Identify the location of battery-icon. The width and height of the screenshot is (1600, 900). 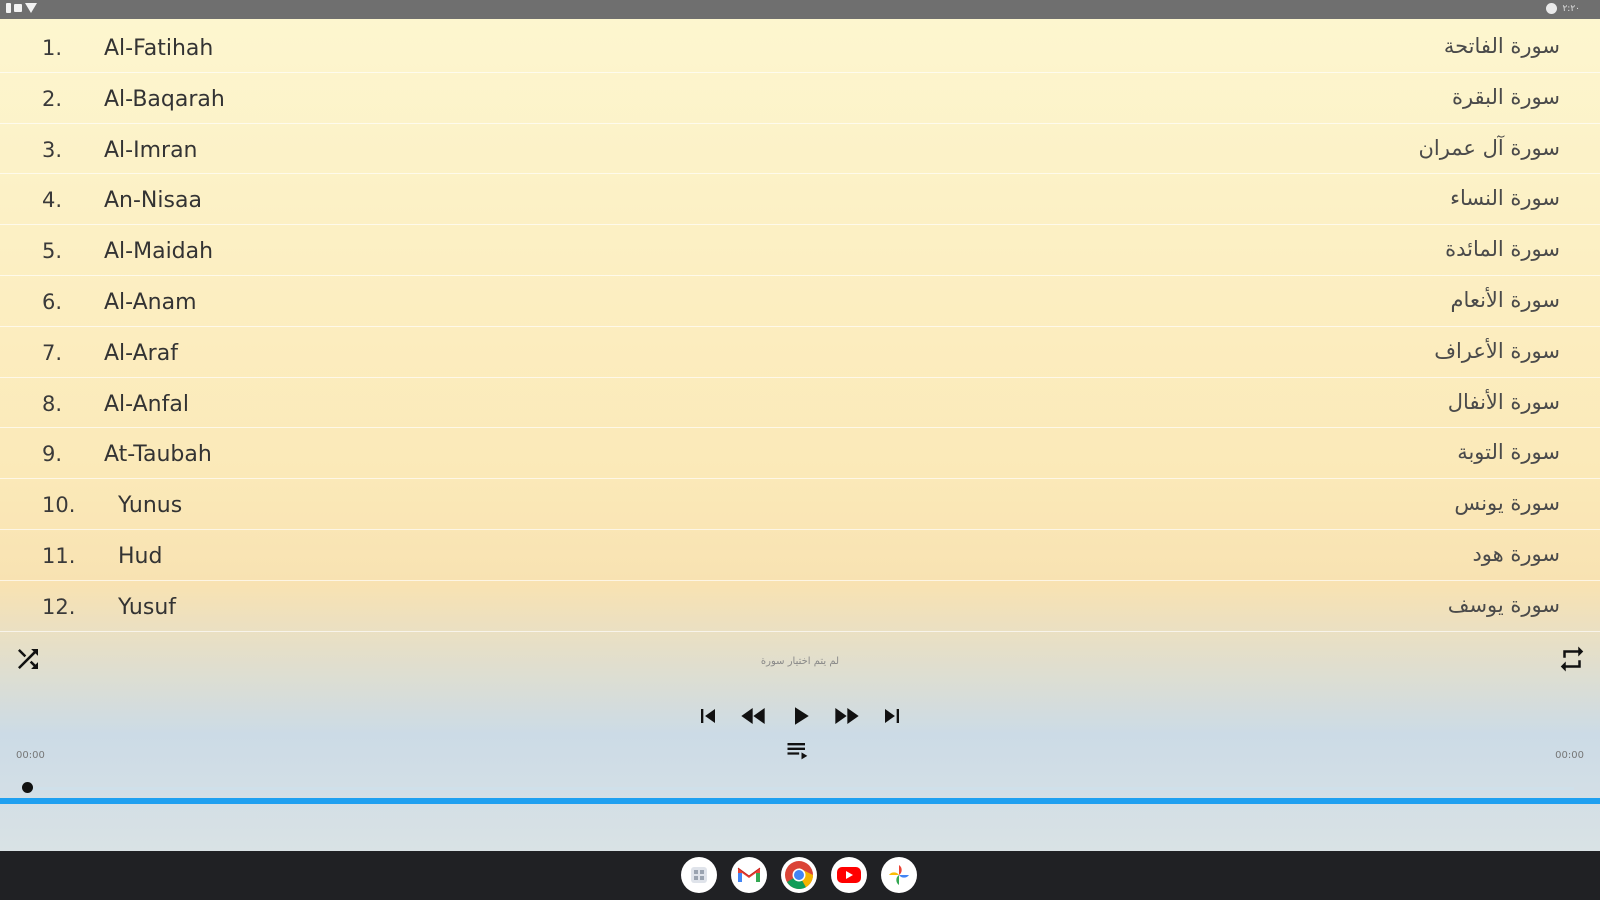
(8, 8).